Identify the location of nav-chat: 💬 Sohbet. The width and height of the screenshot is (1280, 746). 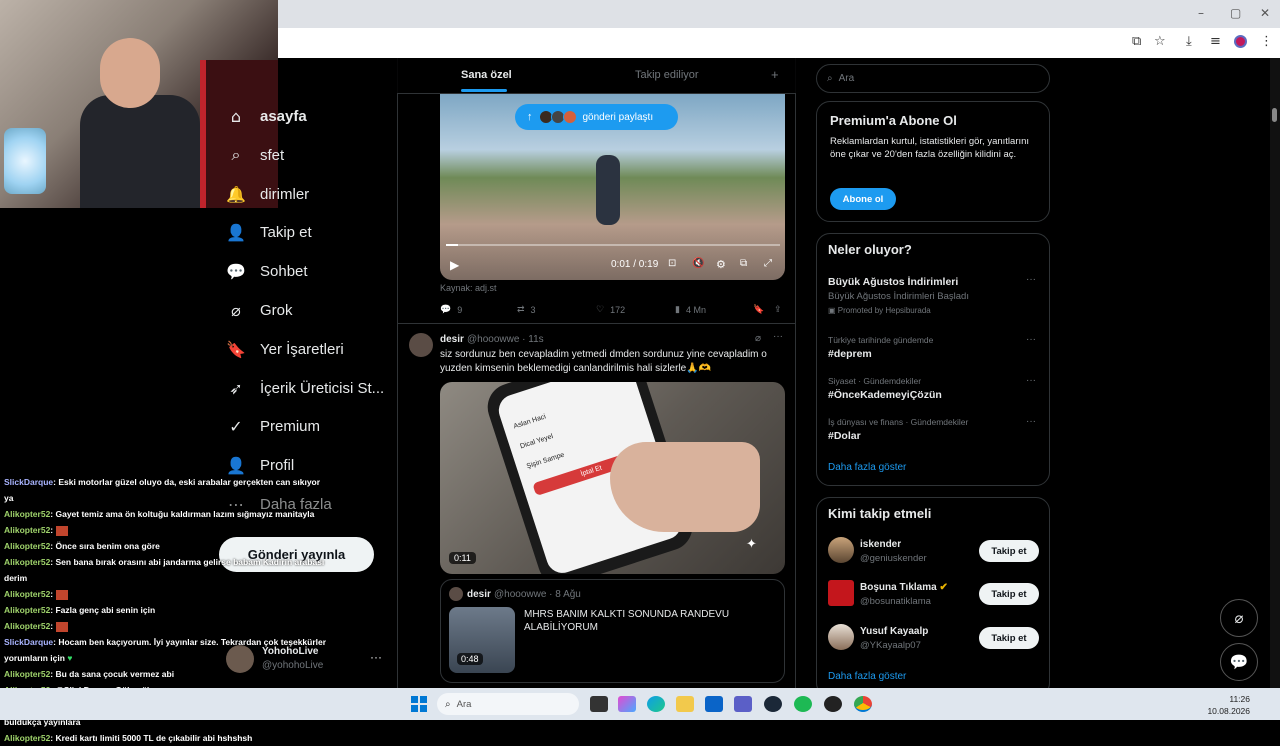
(267, 271).